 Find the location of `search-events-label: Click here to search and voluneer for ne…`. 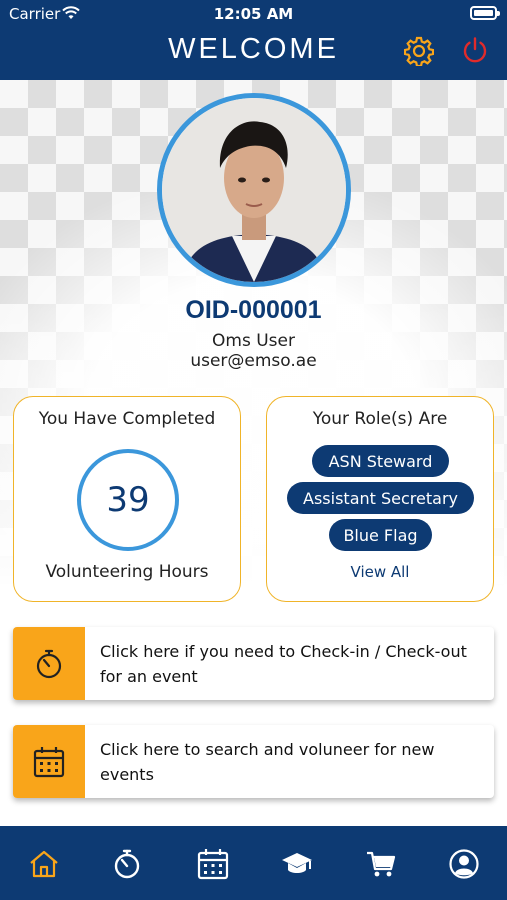

search-events-label: Click here to search and voluneer for ne… is located at coordinates (267, 762).